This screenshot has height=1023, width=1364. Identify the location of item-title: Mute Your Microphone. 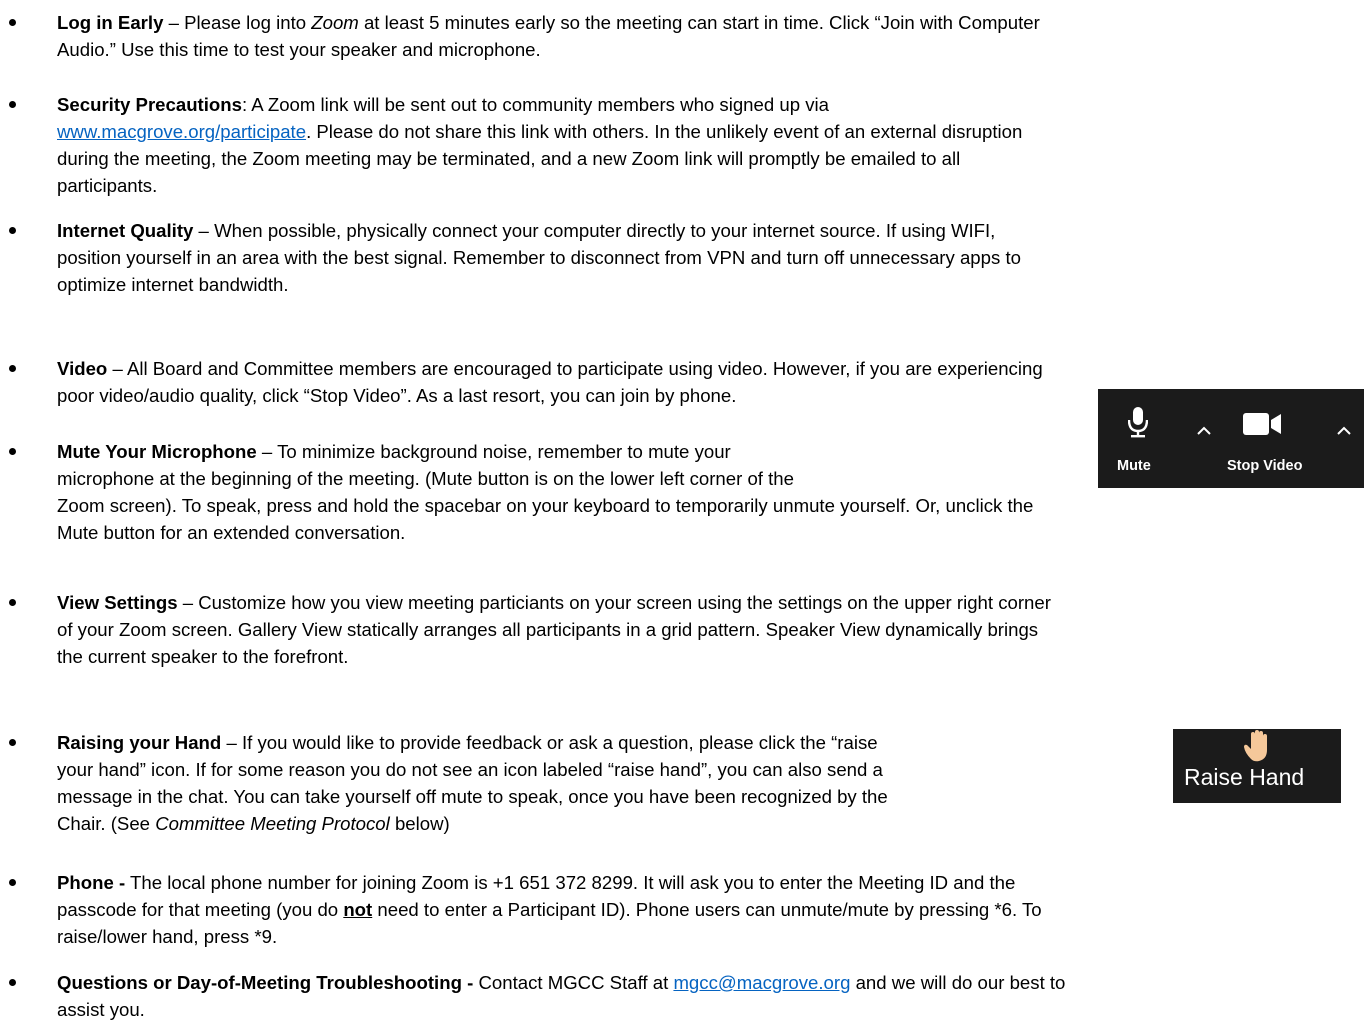
(157, 451).